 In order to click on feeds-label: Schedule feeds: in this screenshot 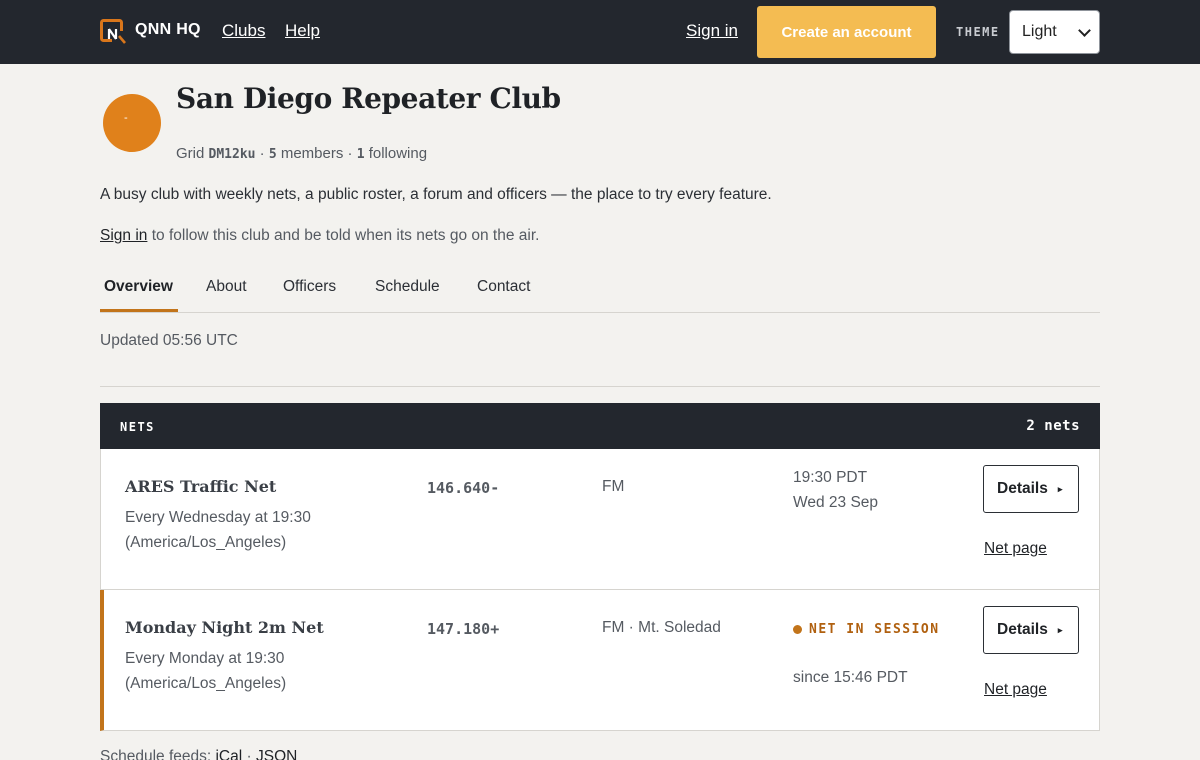, I will do `click(156, 754)`.